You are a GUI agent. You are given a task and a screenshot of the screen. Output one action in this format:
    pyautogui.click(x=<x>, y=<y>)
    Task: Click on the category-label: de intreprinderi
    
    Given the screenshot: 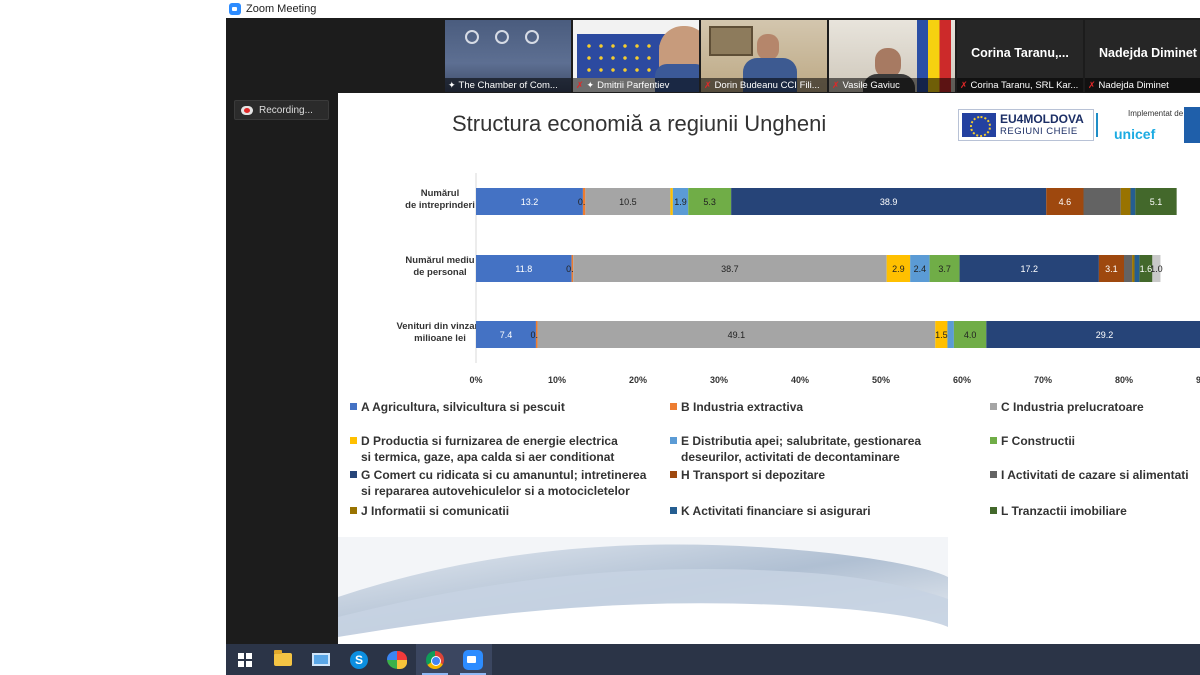 What is the action you would take?
    pyautogui.click(x=440, y=205)
    